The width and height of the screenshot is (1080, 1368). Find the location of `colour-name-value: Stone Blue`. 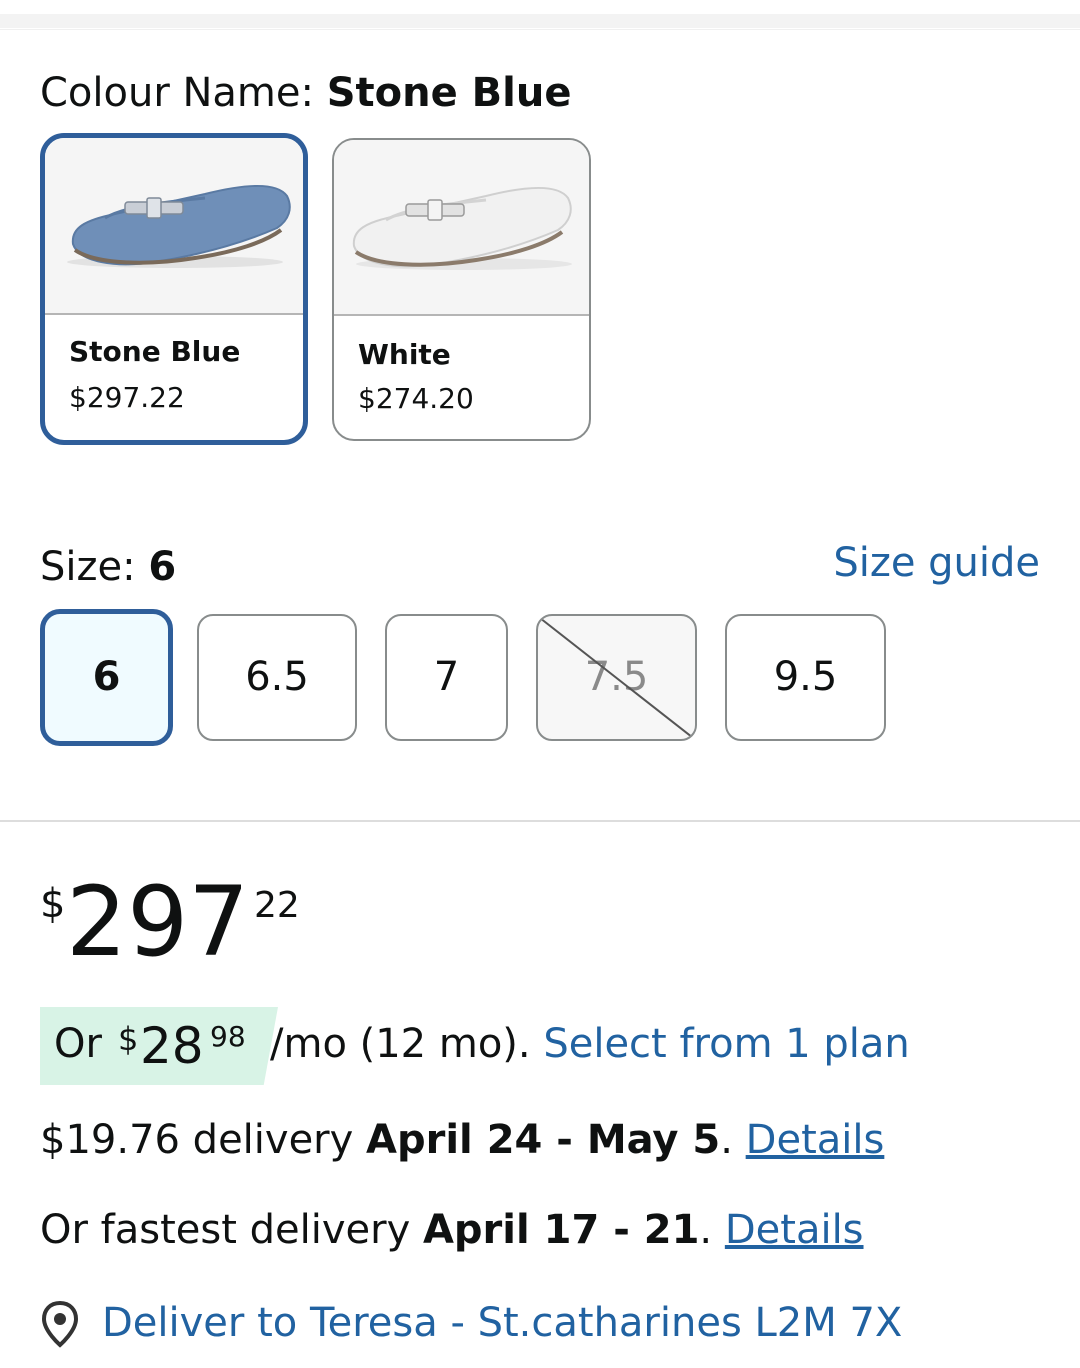

colour-name-value: Stone Blue is located at coordinates (449, 93).